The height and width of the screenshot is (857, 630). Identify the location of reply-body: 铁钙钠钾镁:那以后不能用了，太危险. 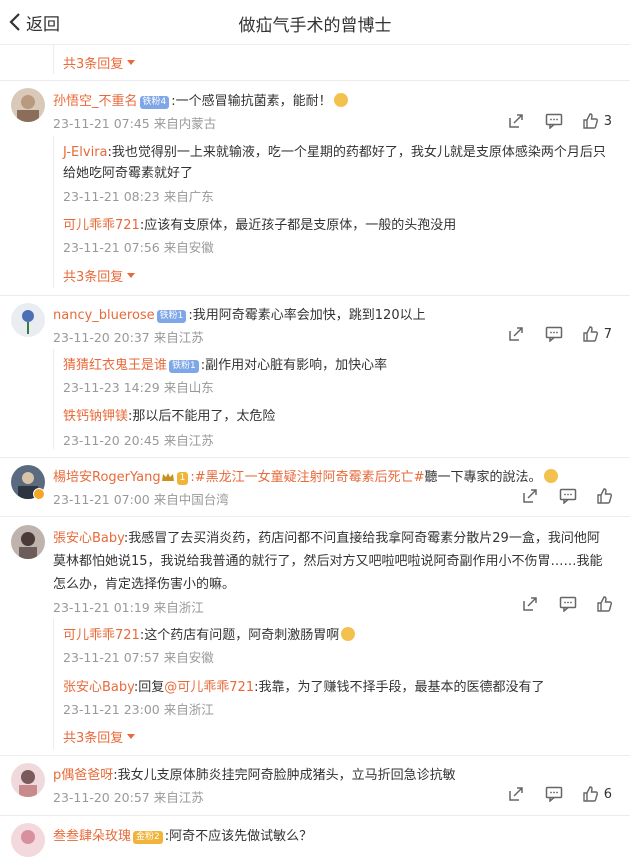
(169, 414).